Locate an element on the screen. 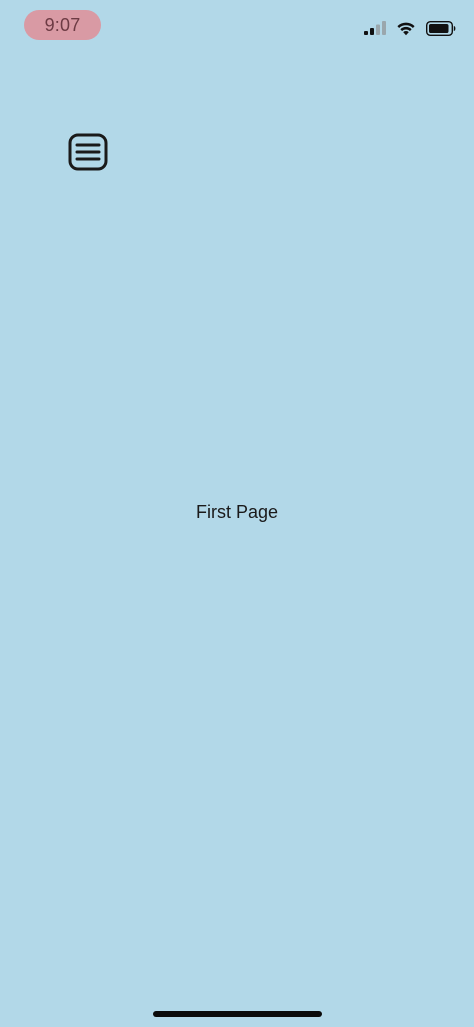 The width and height of the screenshot is (474, 1027). page-title: First Page is located at coordinates (237, 512).